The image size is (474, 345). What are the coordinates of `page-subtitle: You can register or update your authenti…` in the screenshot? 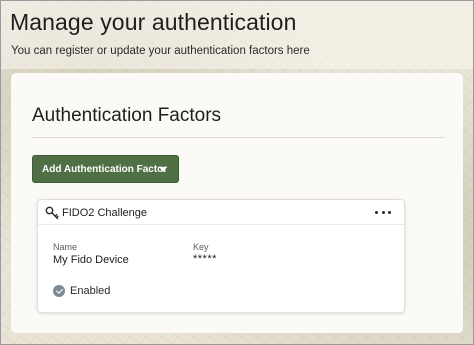 It's located at (160, 51).